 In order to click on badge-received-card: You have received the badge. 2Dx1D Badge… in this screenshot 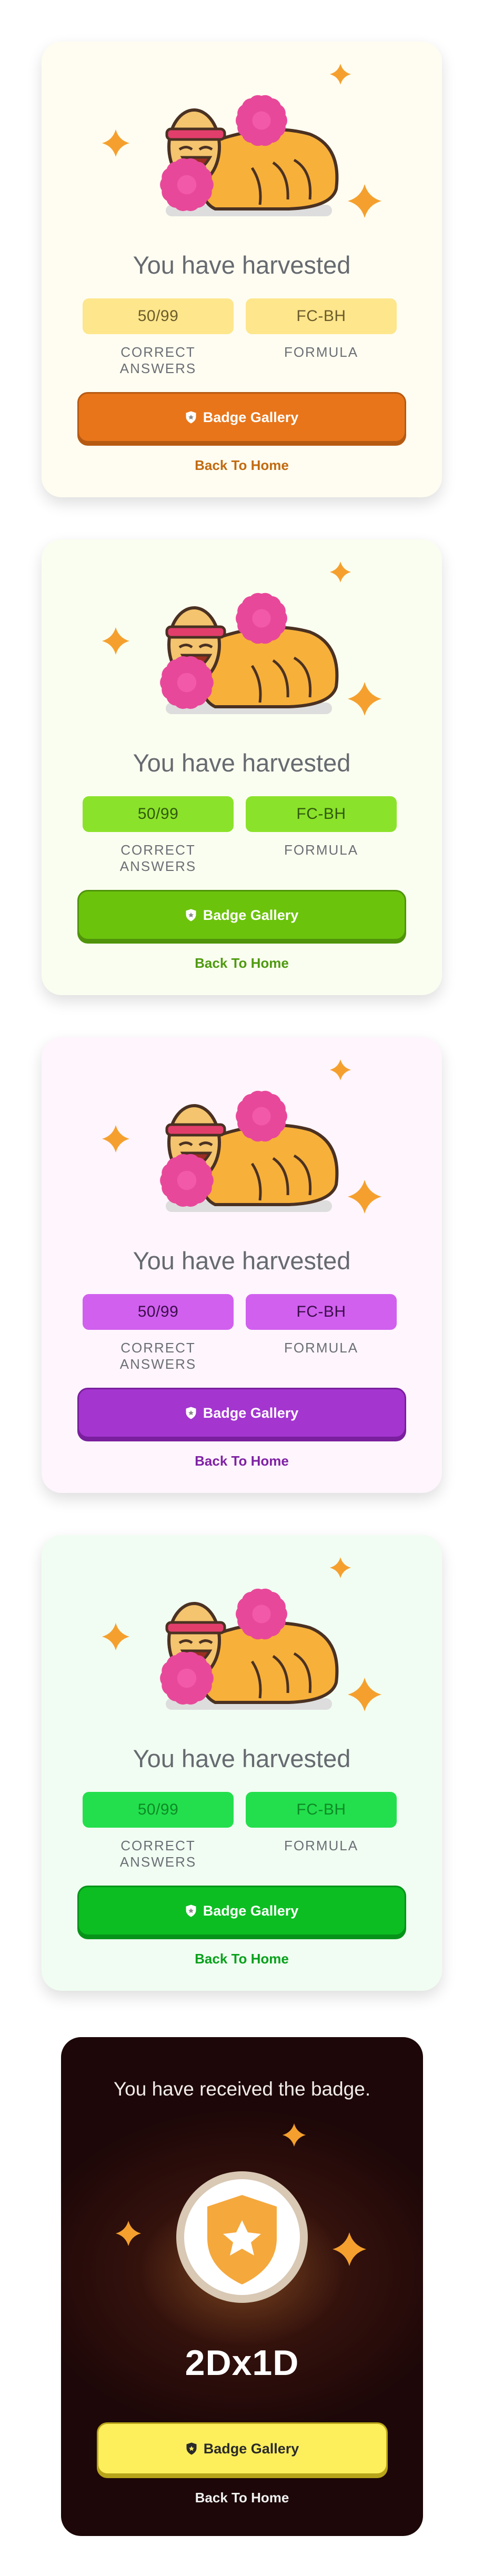, I will do `click(242, 2286)`.